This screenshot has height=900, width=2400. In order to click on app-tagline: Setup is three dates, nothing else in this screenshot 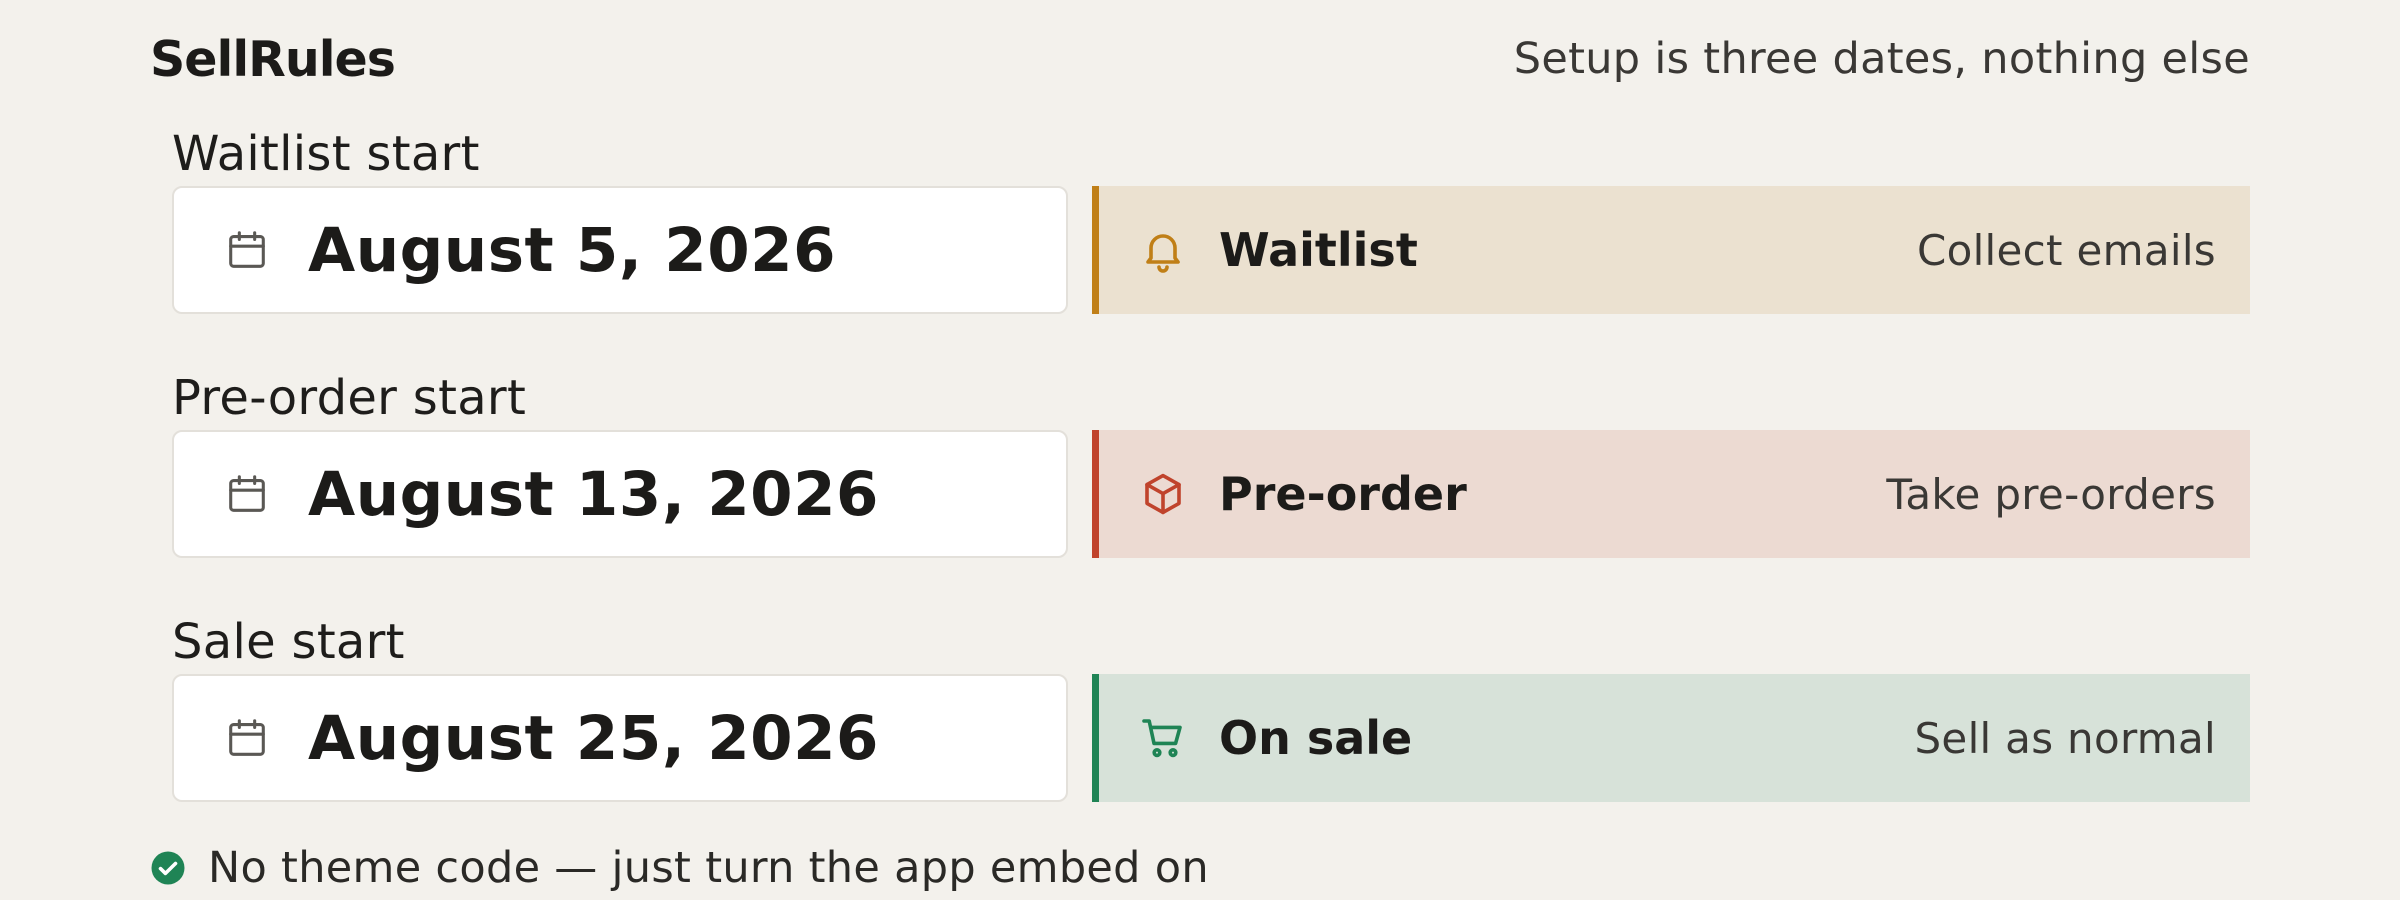, I will do `click(1881, 59)`.